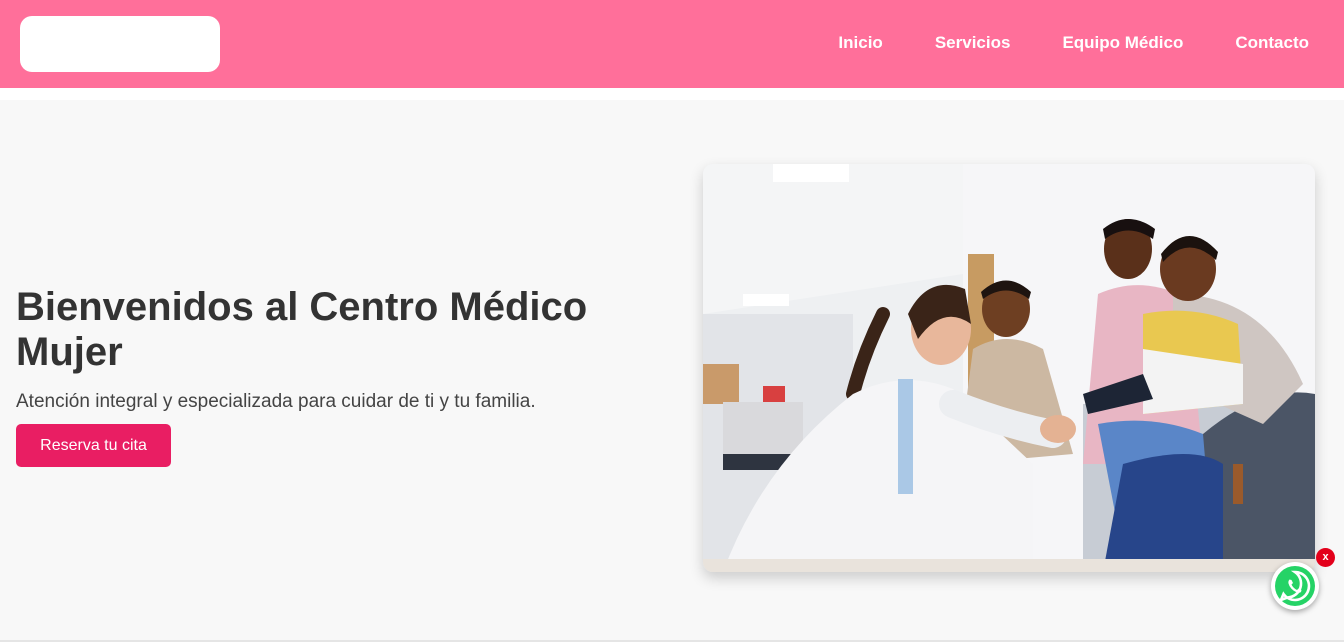 This screenshot has height=642, width=1344. Describe the element at coordinates (120, 44) in the screenshot. I see `logo` at that location.